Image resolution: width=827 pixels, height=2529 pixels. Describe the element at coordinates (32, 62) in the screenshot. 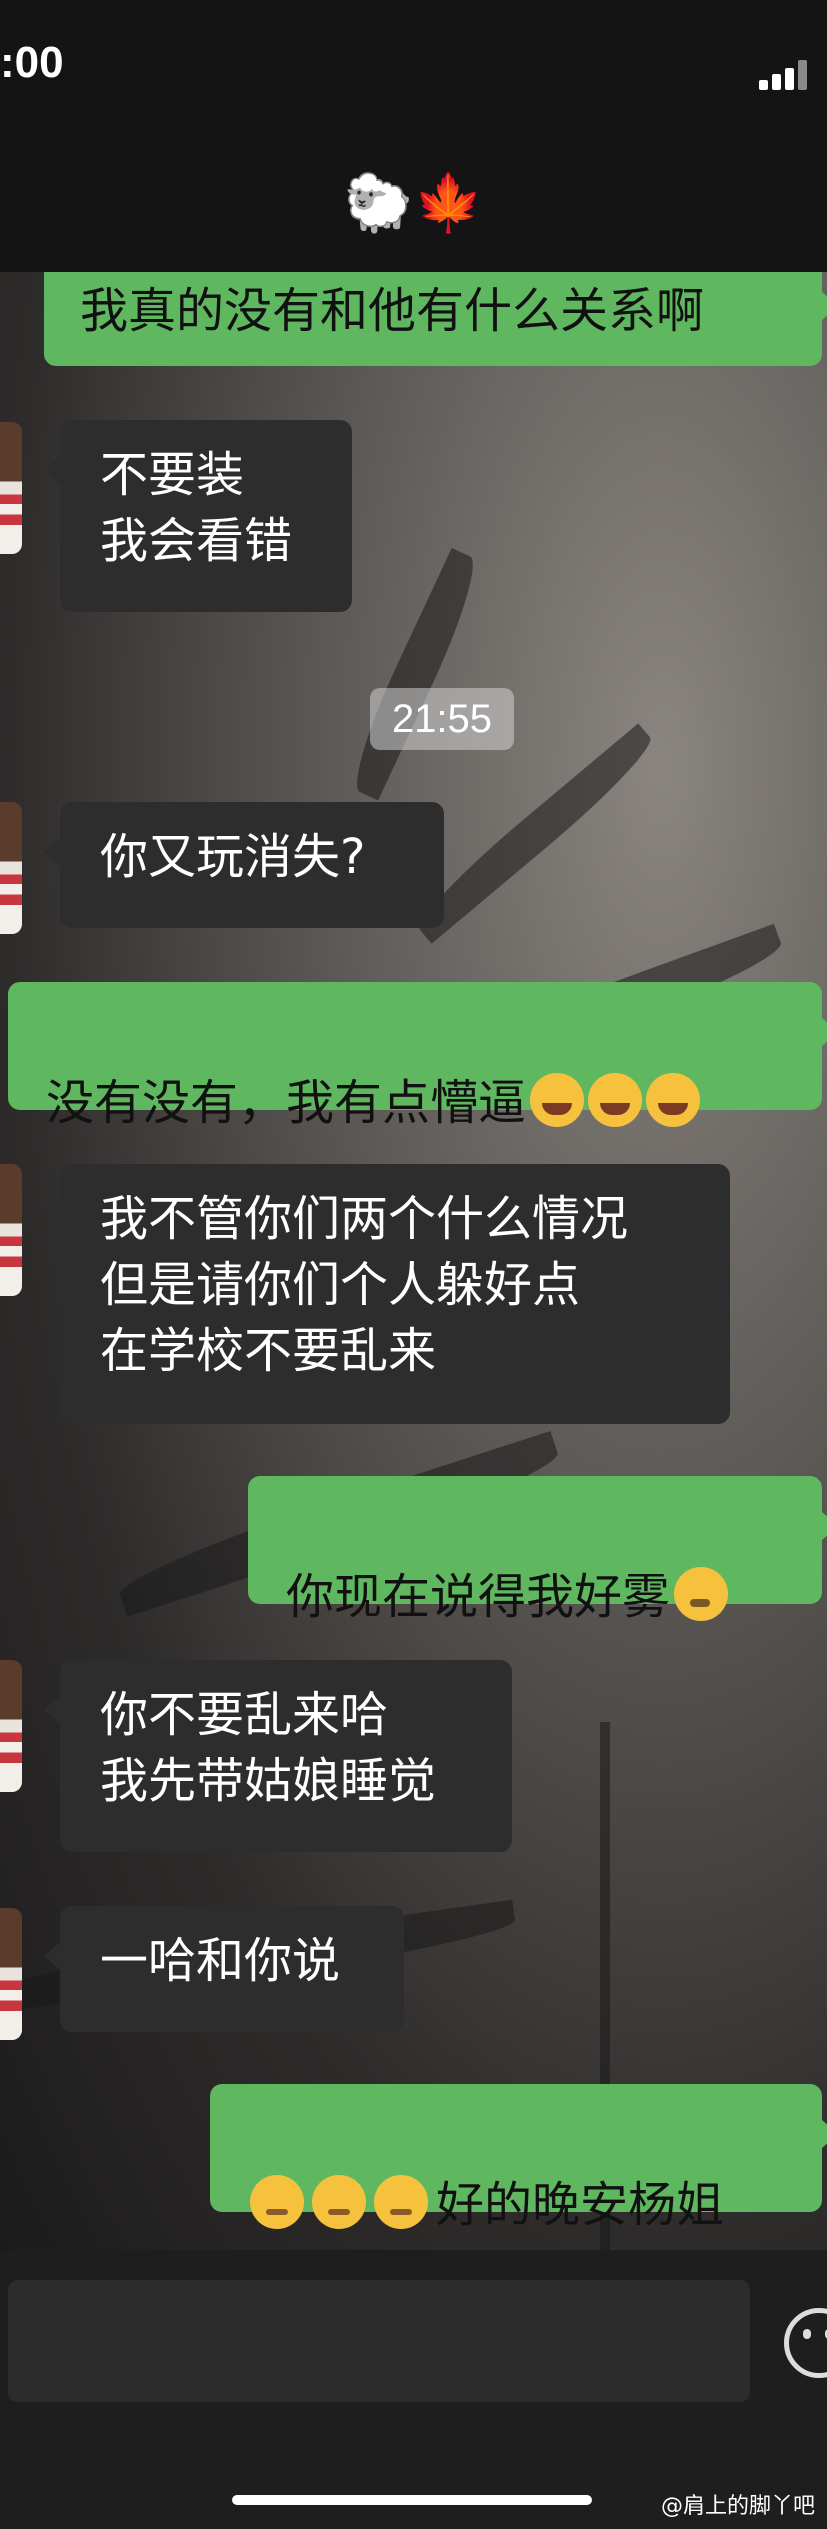

I see `status-time: :00` at that location.